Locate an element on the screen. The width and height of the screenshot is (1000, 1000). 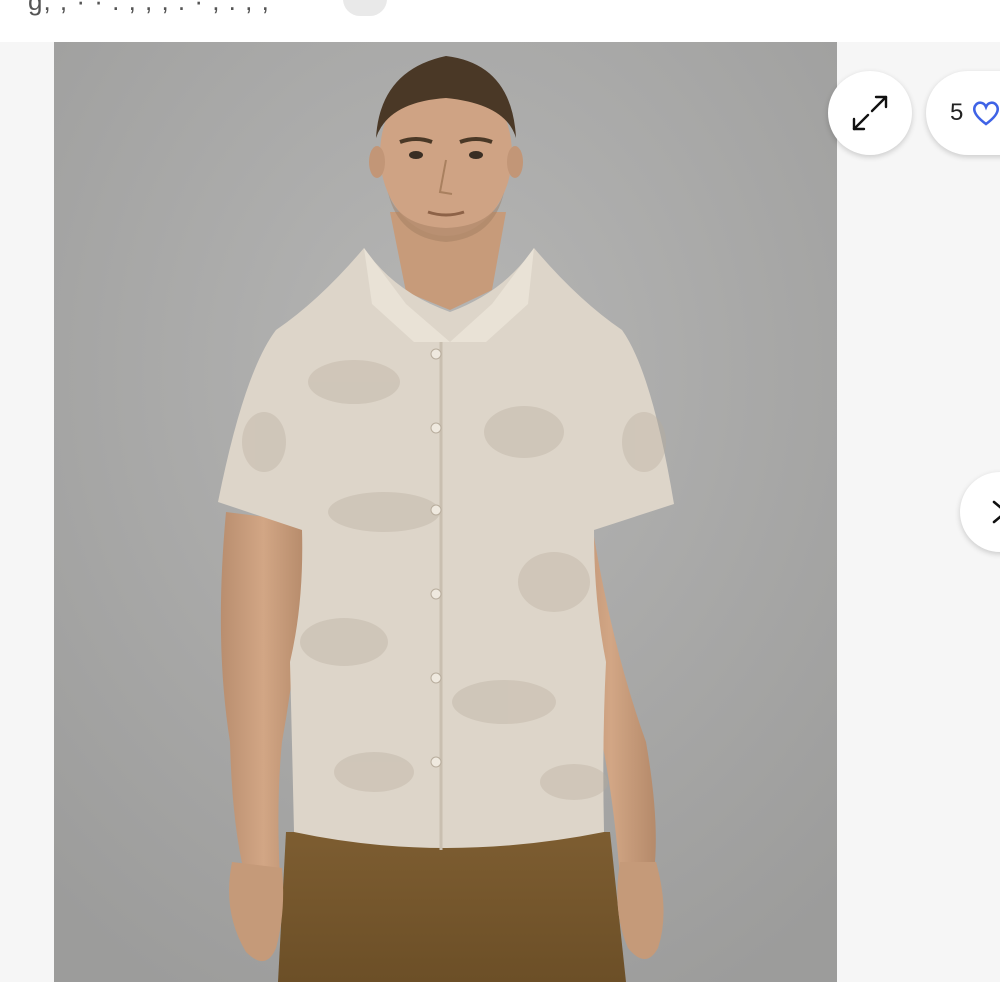
bottom-edge is located at coordinates (500, 991).